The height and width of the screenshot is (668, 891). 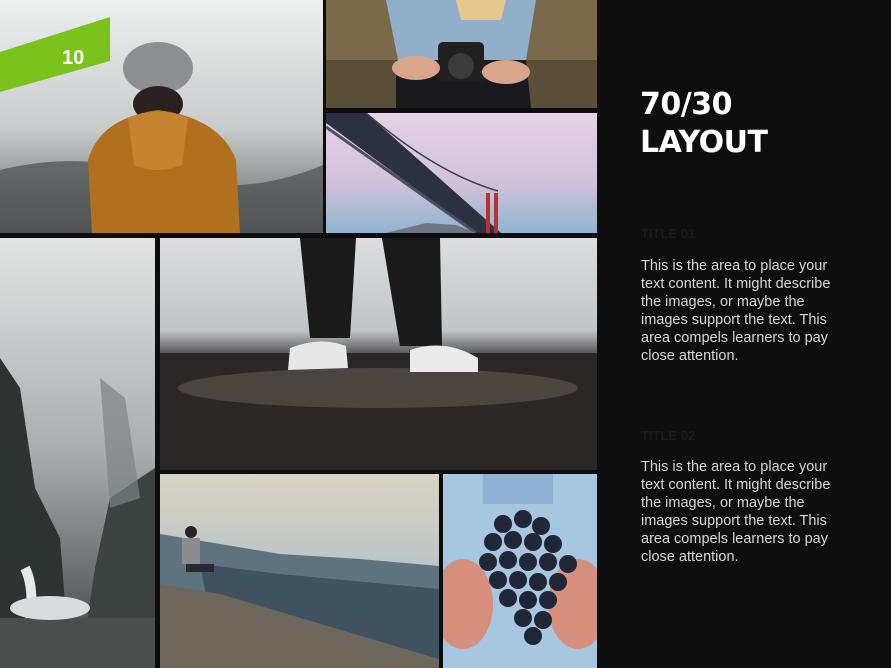 I want to click on section-2-title: TITLE 02, so click(x=668, y=435).